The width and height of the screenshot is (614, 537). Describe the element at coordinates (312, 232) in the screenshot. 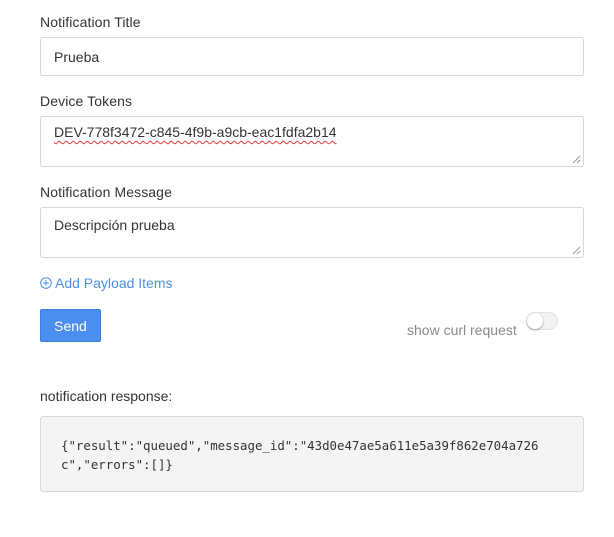

I see `notification-message-textarea: Descripción prueba` at that location.